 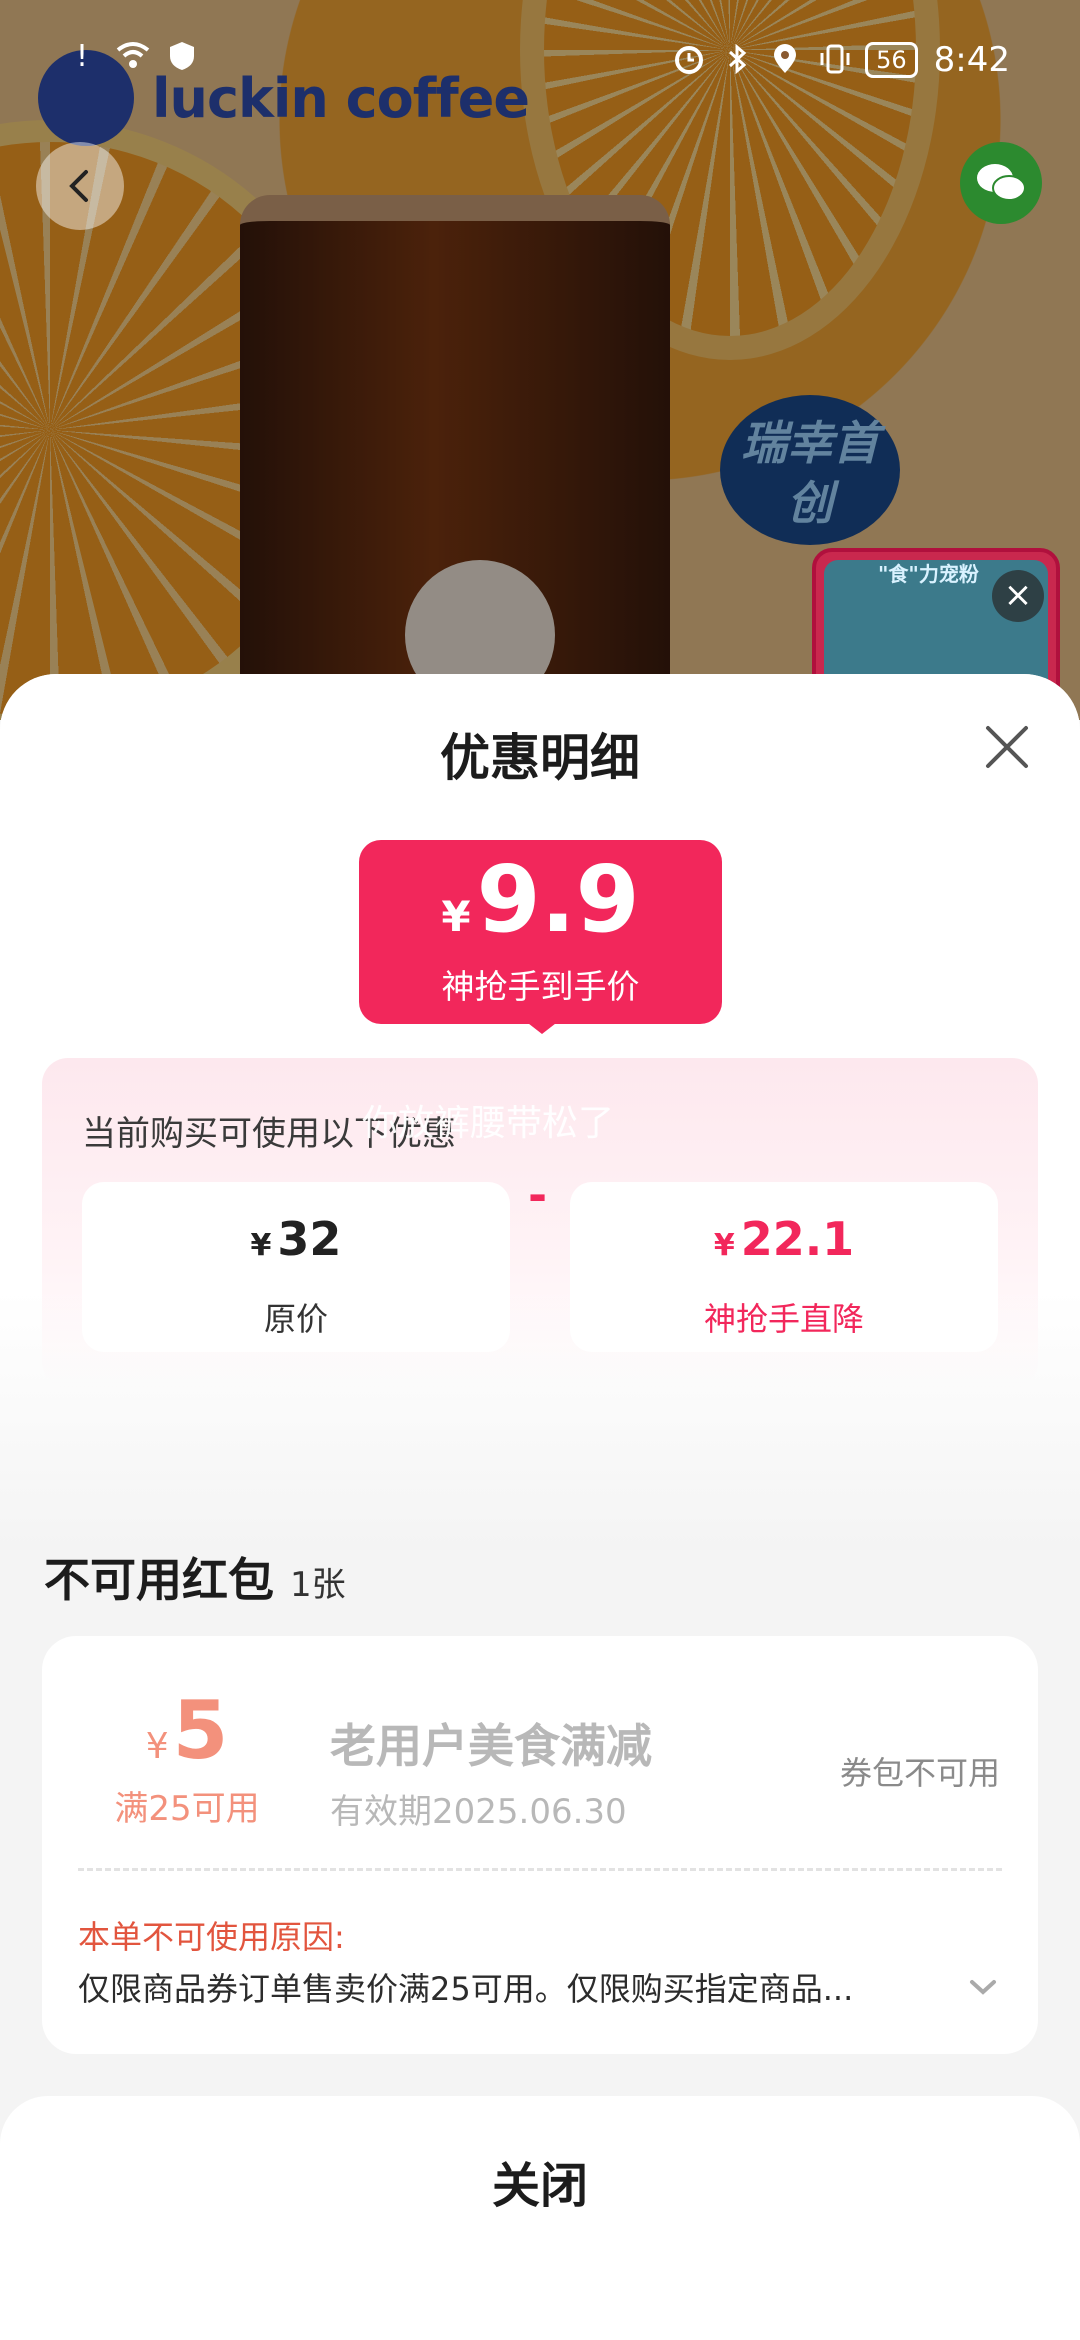 What do you see at coordinates (540, 2186) in the screenshot?
I see `close-button: 关闭` at bounding box center [540, 2186].